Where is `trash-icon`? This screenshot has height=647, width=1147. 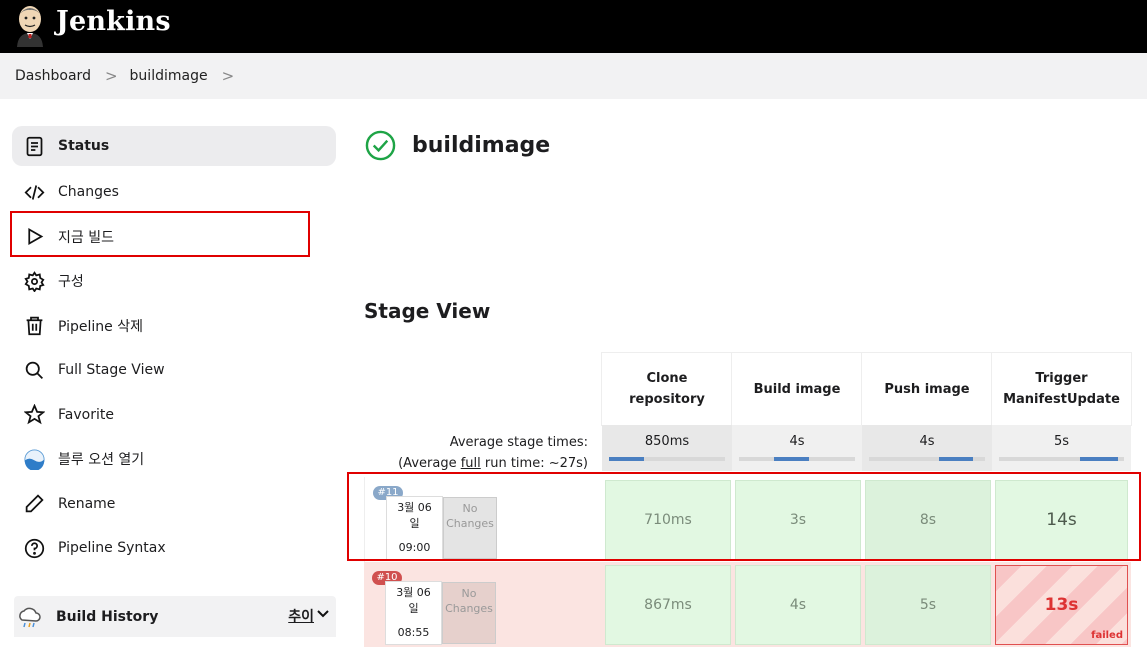
trash-icon is located at coordinates (34, 326).